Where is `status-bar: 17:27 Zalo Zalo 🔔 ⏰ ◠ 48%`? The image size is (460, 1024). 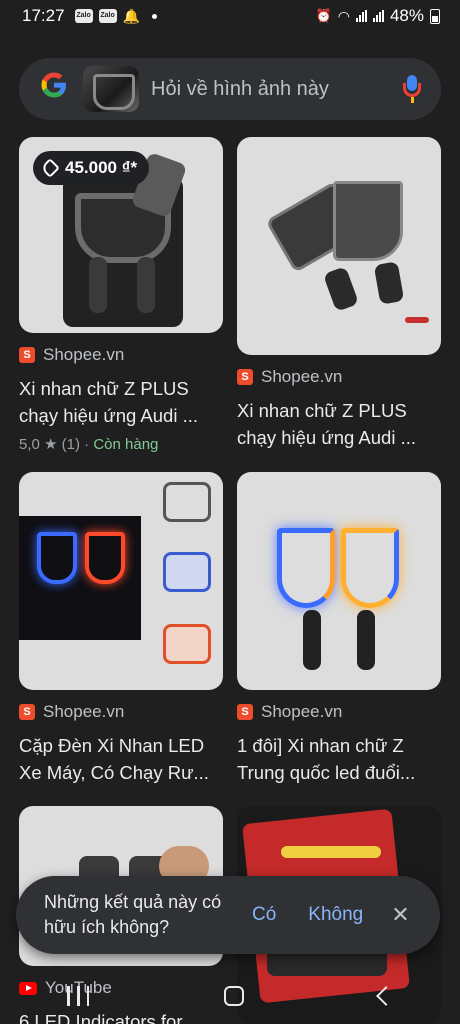
status-bar: 17:27 Zalo Zalo 🔔 ⏰ ◠ 48% is located at coordinates (230, 16).